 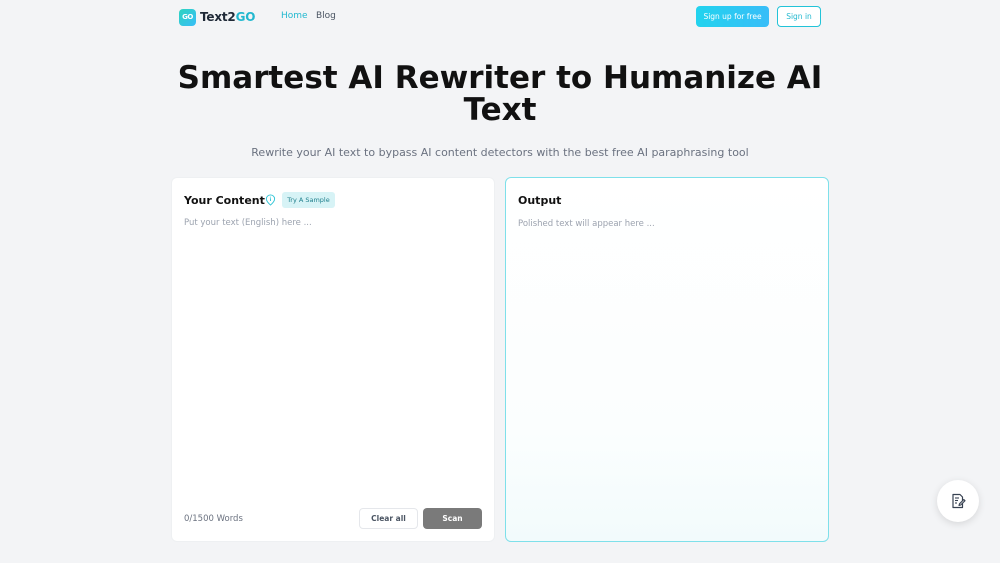 What do you see at coordinates (270, 200) in the screenshot?
I see `info-pin-icon` at bounding box center [270, 200].